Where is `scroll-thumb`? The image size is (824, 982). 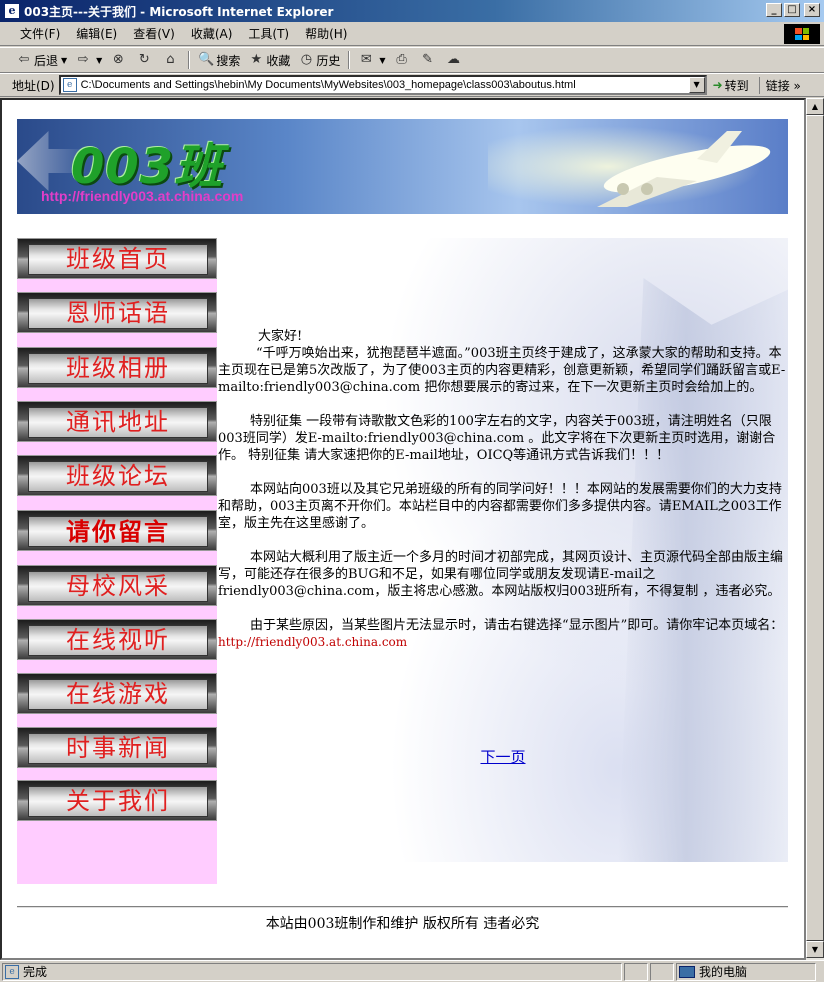
scroll-thumb is located at coordinates (815, 528).